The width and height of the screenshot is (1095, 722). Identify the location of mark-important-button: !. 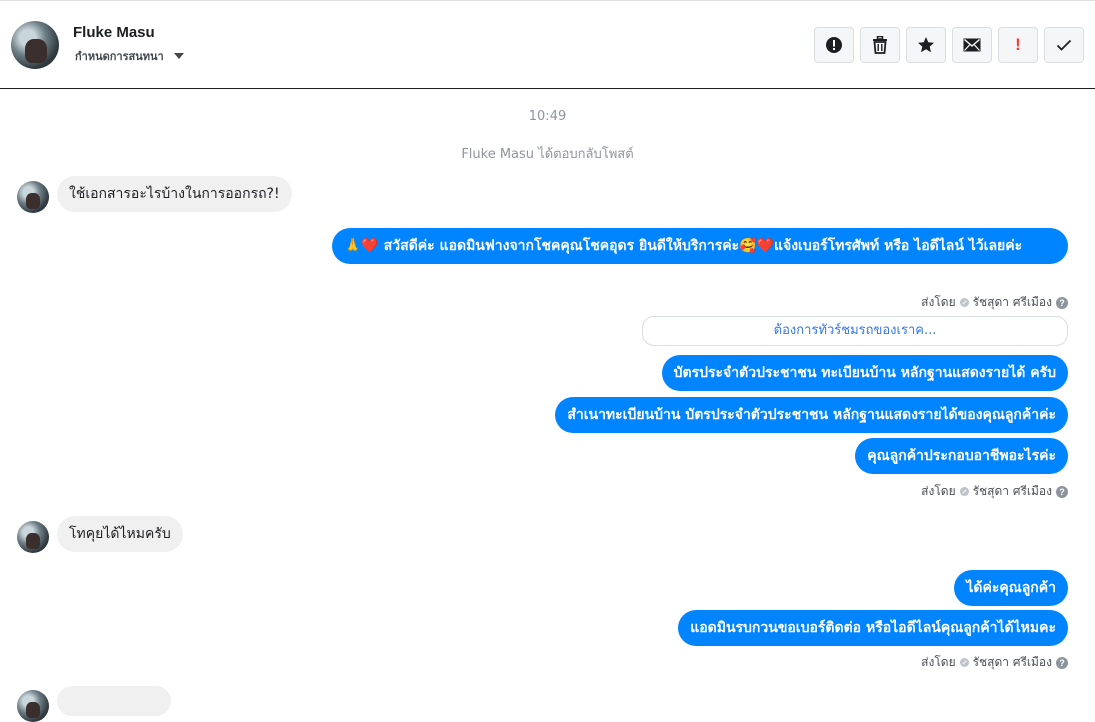
(1018, 45).